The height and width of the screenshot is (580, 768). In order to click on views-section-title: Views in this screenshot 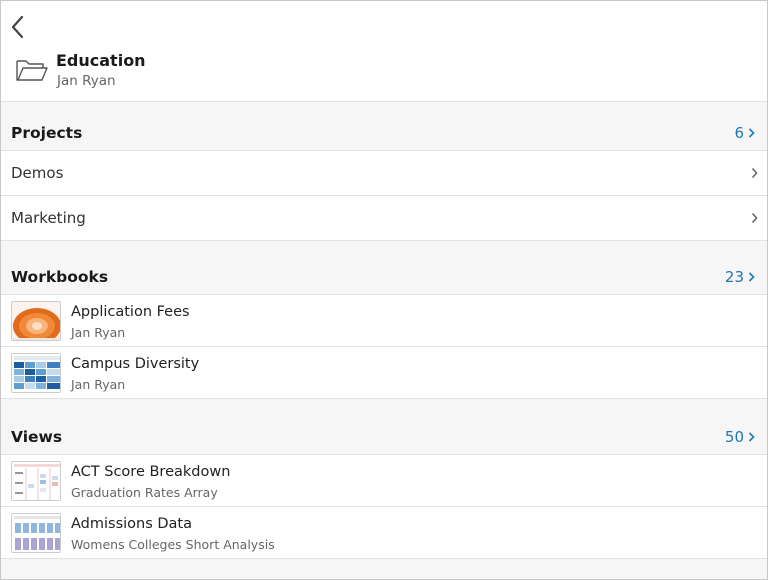, I will do `click(37, 437)`.